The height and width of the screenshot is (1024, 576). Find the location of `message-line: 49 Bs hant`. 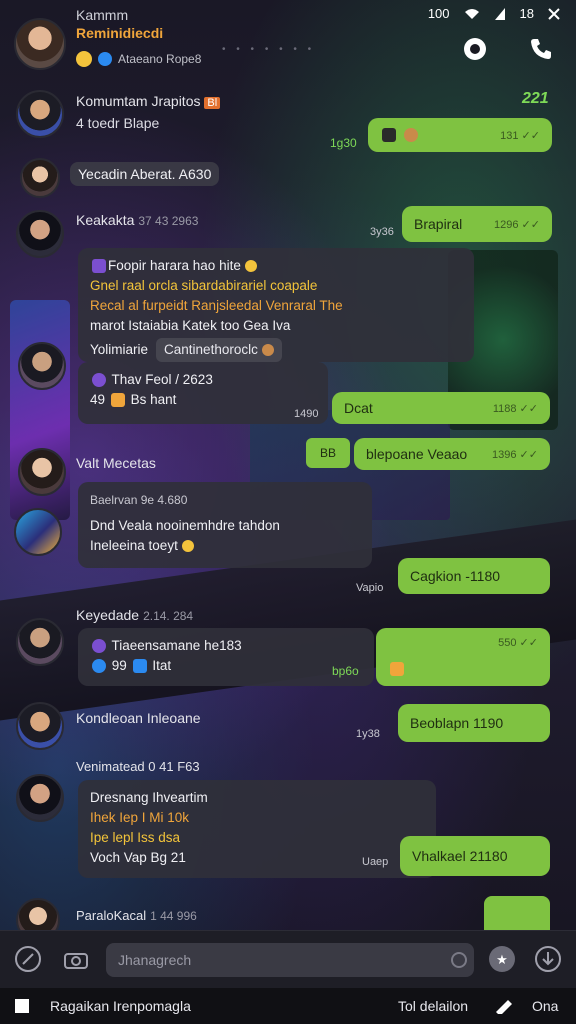

message-line: 49 Bs hant is located at coordinates (133, 400).